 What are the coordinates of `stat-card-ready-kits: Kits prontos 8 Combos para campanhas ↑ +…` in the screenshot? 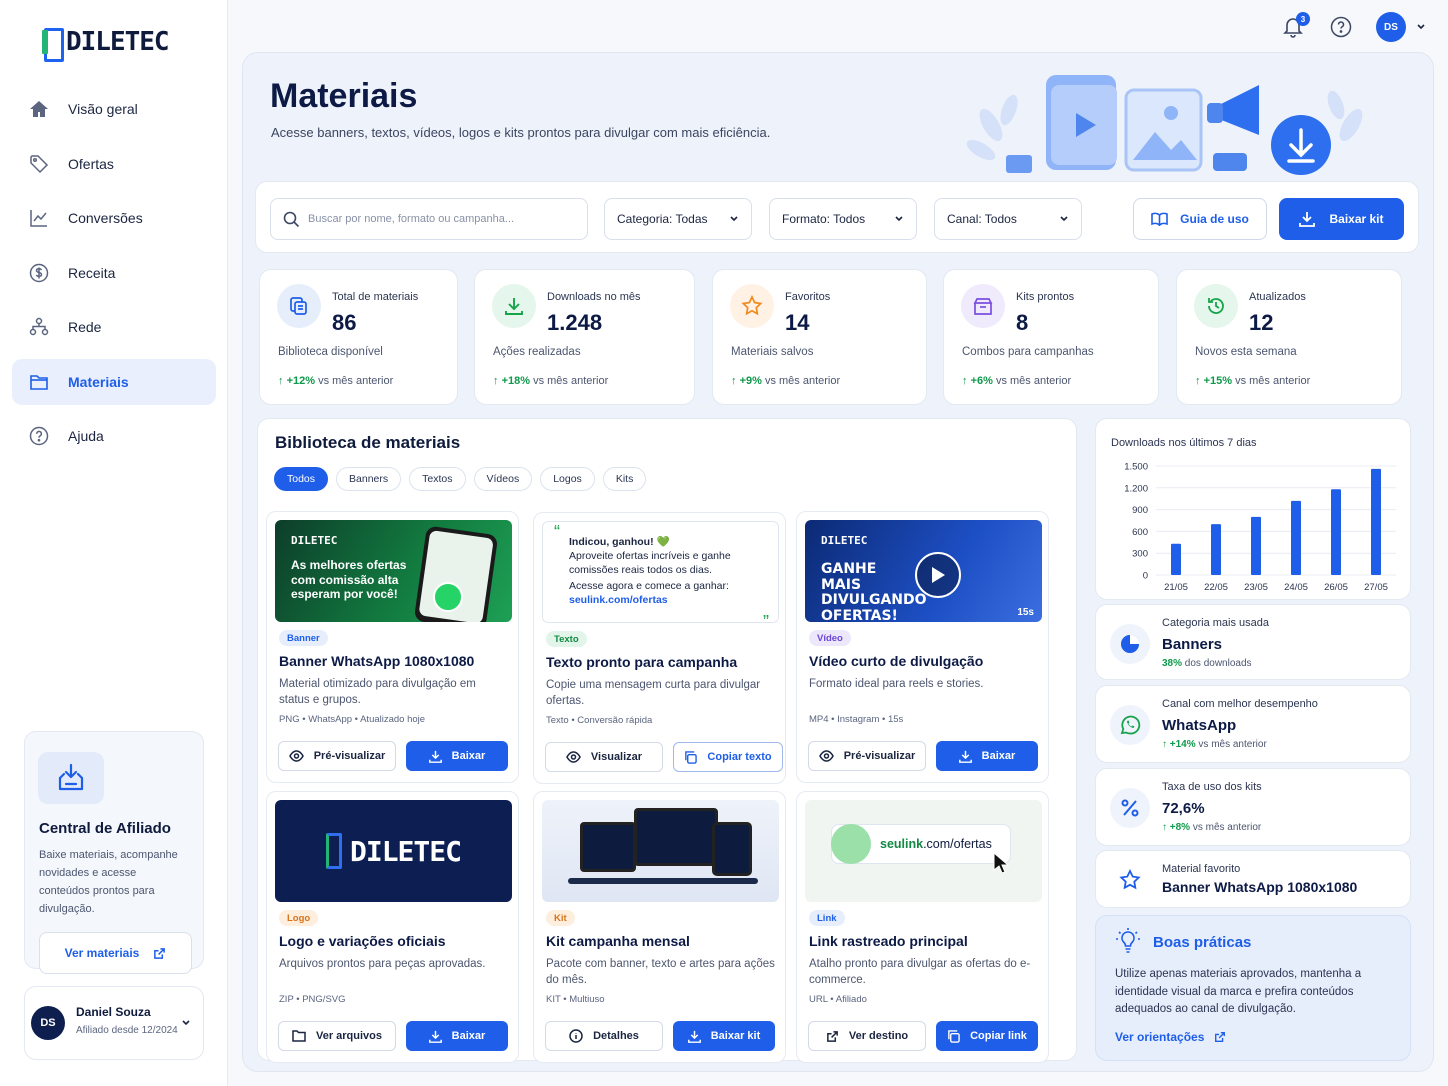 It's located at (1051, 337).